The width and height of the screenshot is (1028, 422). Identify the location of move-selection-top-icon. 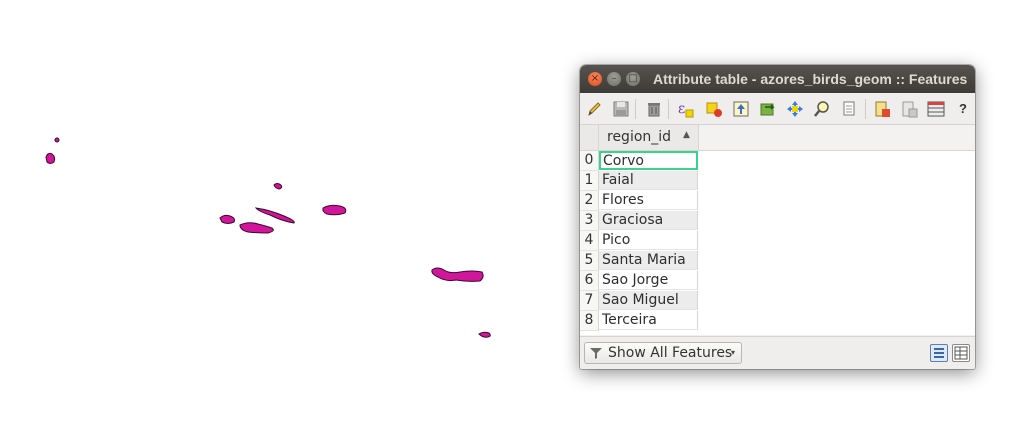
(741, 109).